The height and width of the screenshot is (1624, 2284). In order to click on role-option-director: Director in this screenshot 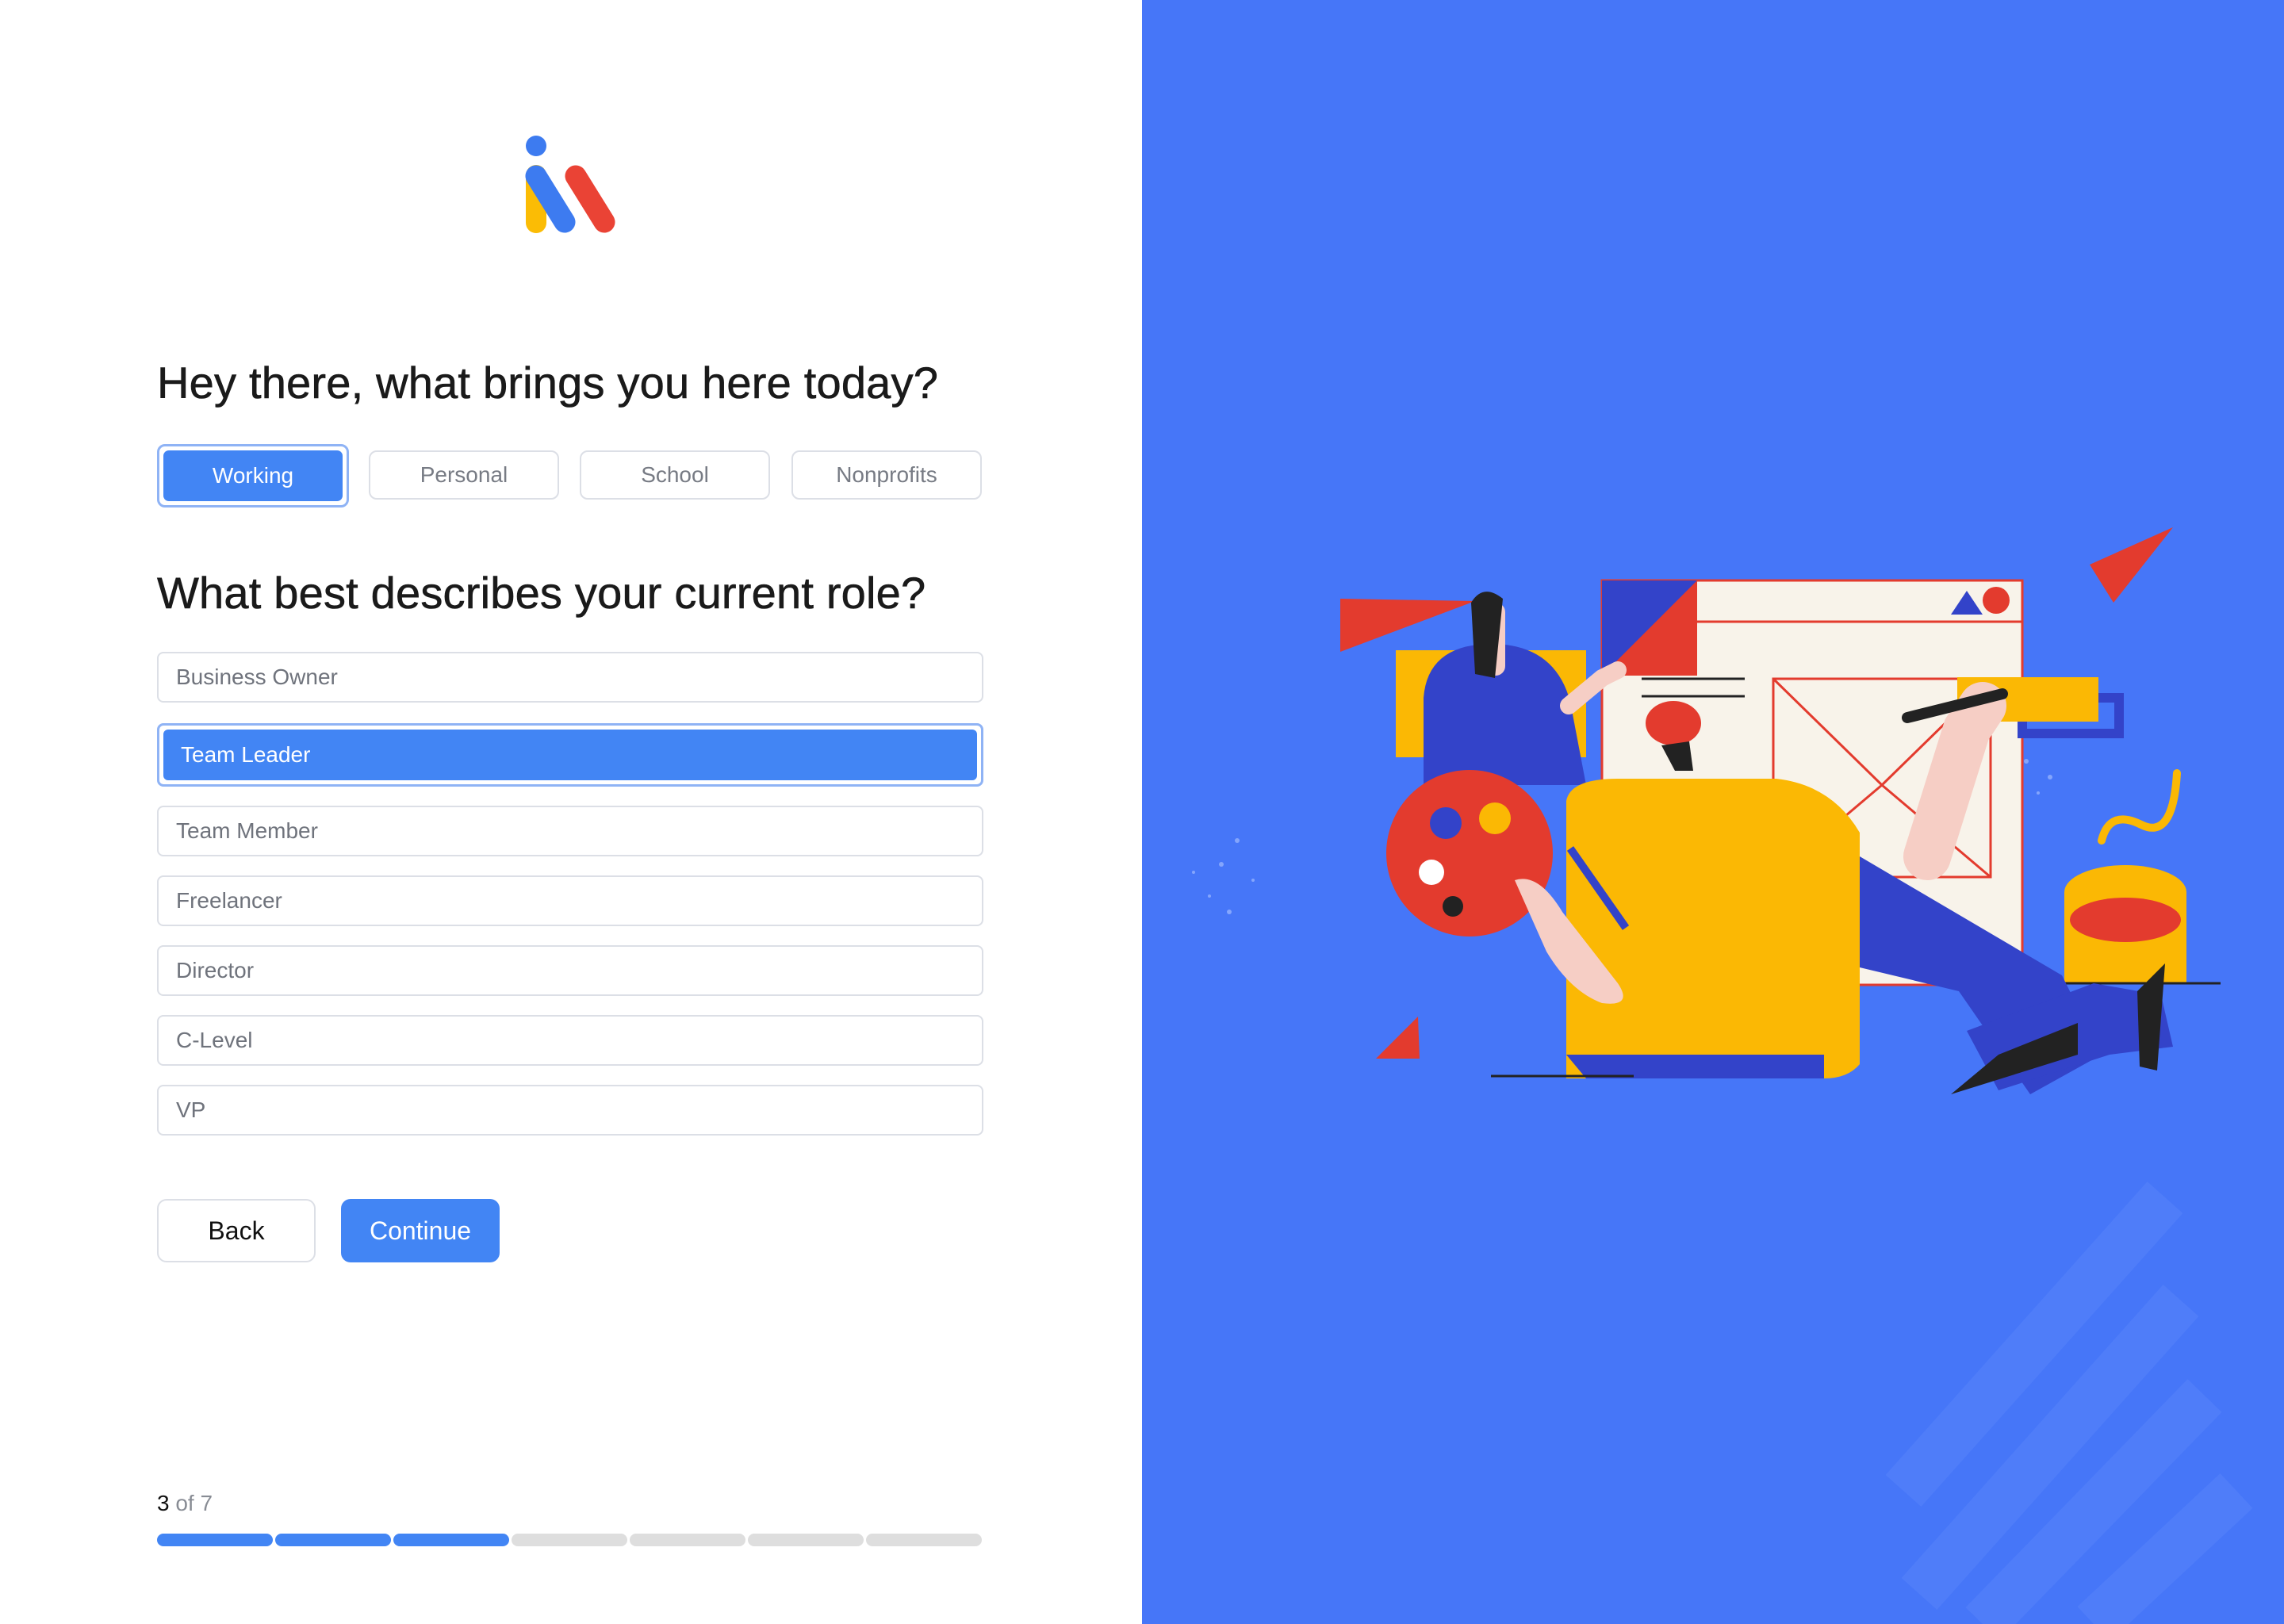, I will do `click(570, 970)`.